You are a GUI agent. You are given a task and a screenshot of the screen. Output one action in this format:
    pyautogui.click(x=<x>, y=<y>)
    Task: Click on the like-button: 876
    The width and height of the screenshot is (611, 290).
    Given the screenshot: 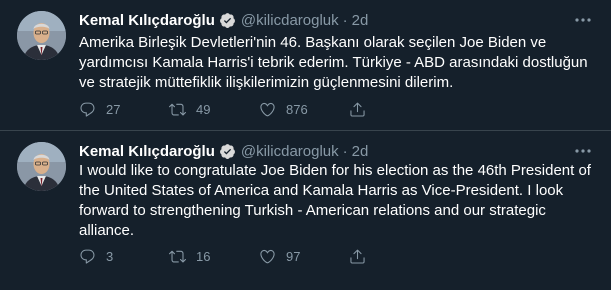 What is the action you would take?
    pyautogui.click(x=304, y=109)
    